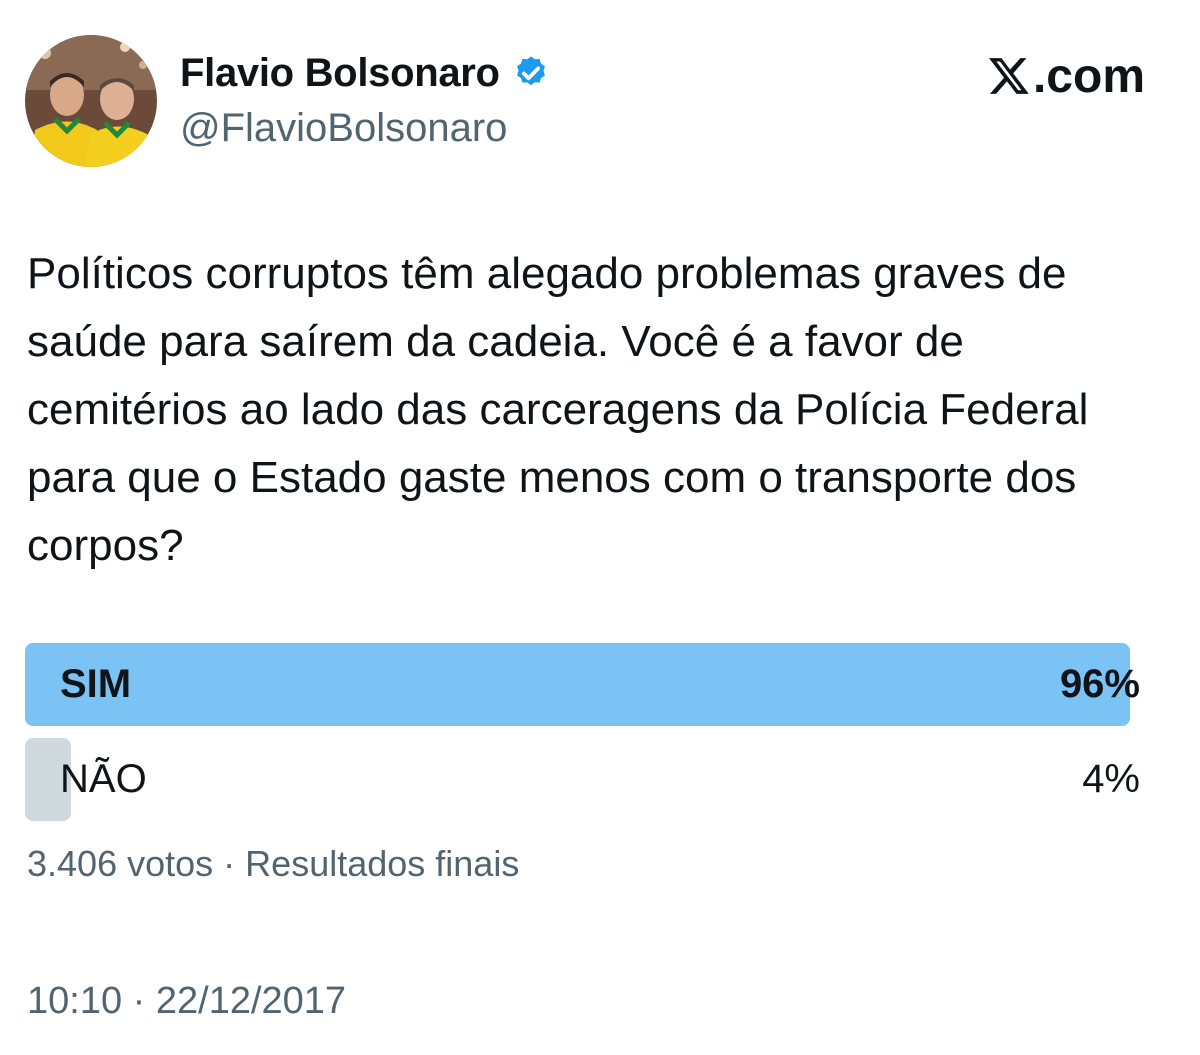  What do you see at coordinates (103, 779) in the screenshot?
I see `poll-option-label: NÃO` at bounding box center [103, 779].